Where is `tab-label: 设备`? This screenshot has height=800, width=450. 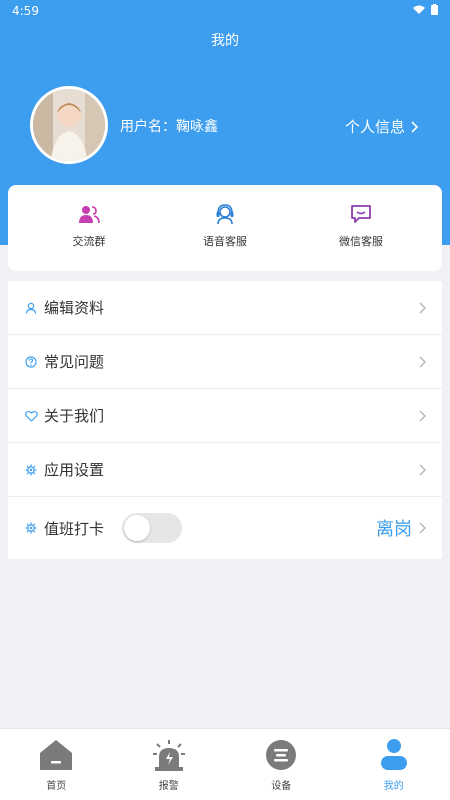 tab-label: 设备 is located at coordinates (281, 786).